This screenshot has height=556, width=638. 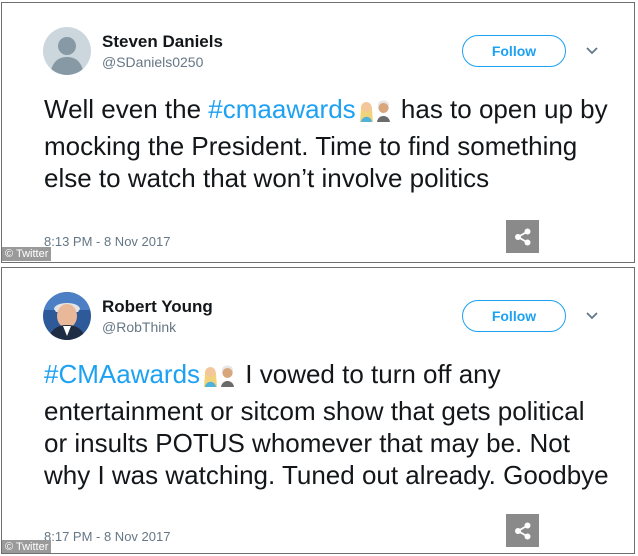 I want to click on hashtag-link: #cmaawards, so click(x=281, y=109).